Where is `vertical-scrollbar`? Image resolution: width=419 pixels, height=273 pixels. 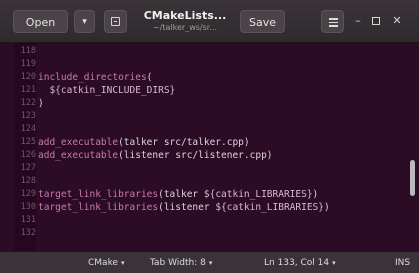 vertical-scrollbar is located at coordinates (412, 178).